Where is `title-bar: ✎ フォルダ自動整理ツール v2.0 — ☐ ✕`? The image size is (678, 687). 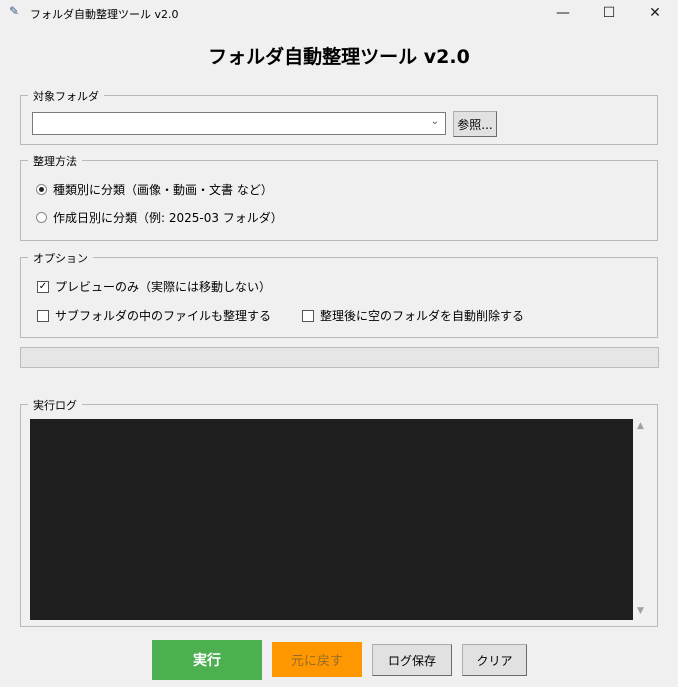 title-bar: ✎ フォルダ自動整理ツール v2.0 — ☐ ✕ is located at coordinates (339, 13).